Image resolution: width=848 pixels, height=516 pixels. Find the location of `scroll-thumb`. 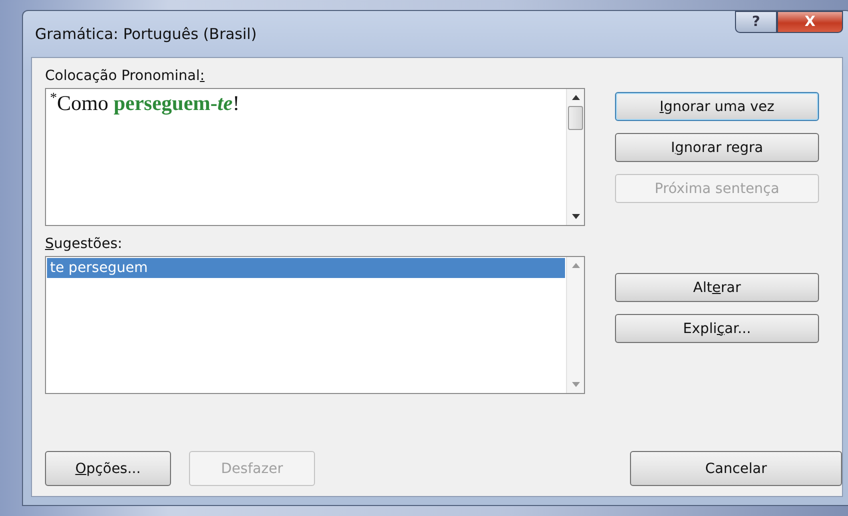

scroll-thumb is located at coordinates (575, 118).